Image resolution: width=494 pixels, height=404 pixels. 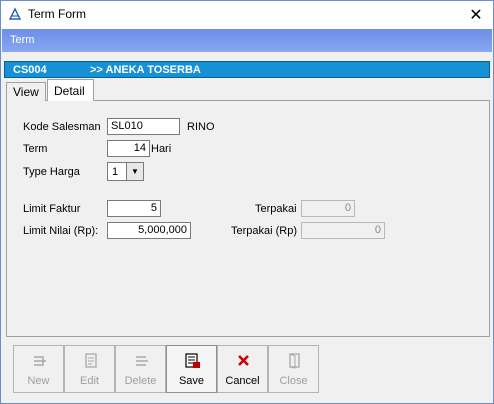 I want to click on type-harga-select: 1 ▼, so click(x=125, y=171).